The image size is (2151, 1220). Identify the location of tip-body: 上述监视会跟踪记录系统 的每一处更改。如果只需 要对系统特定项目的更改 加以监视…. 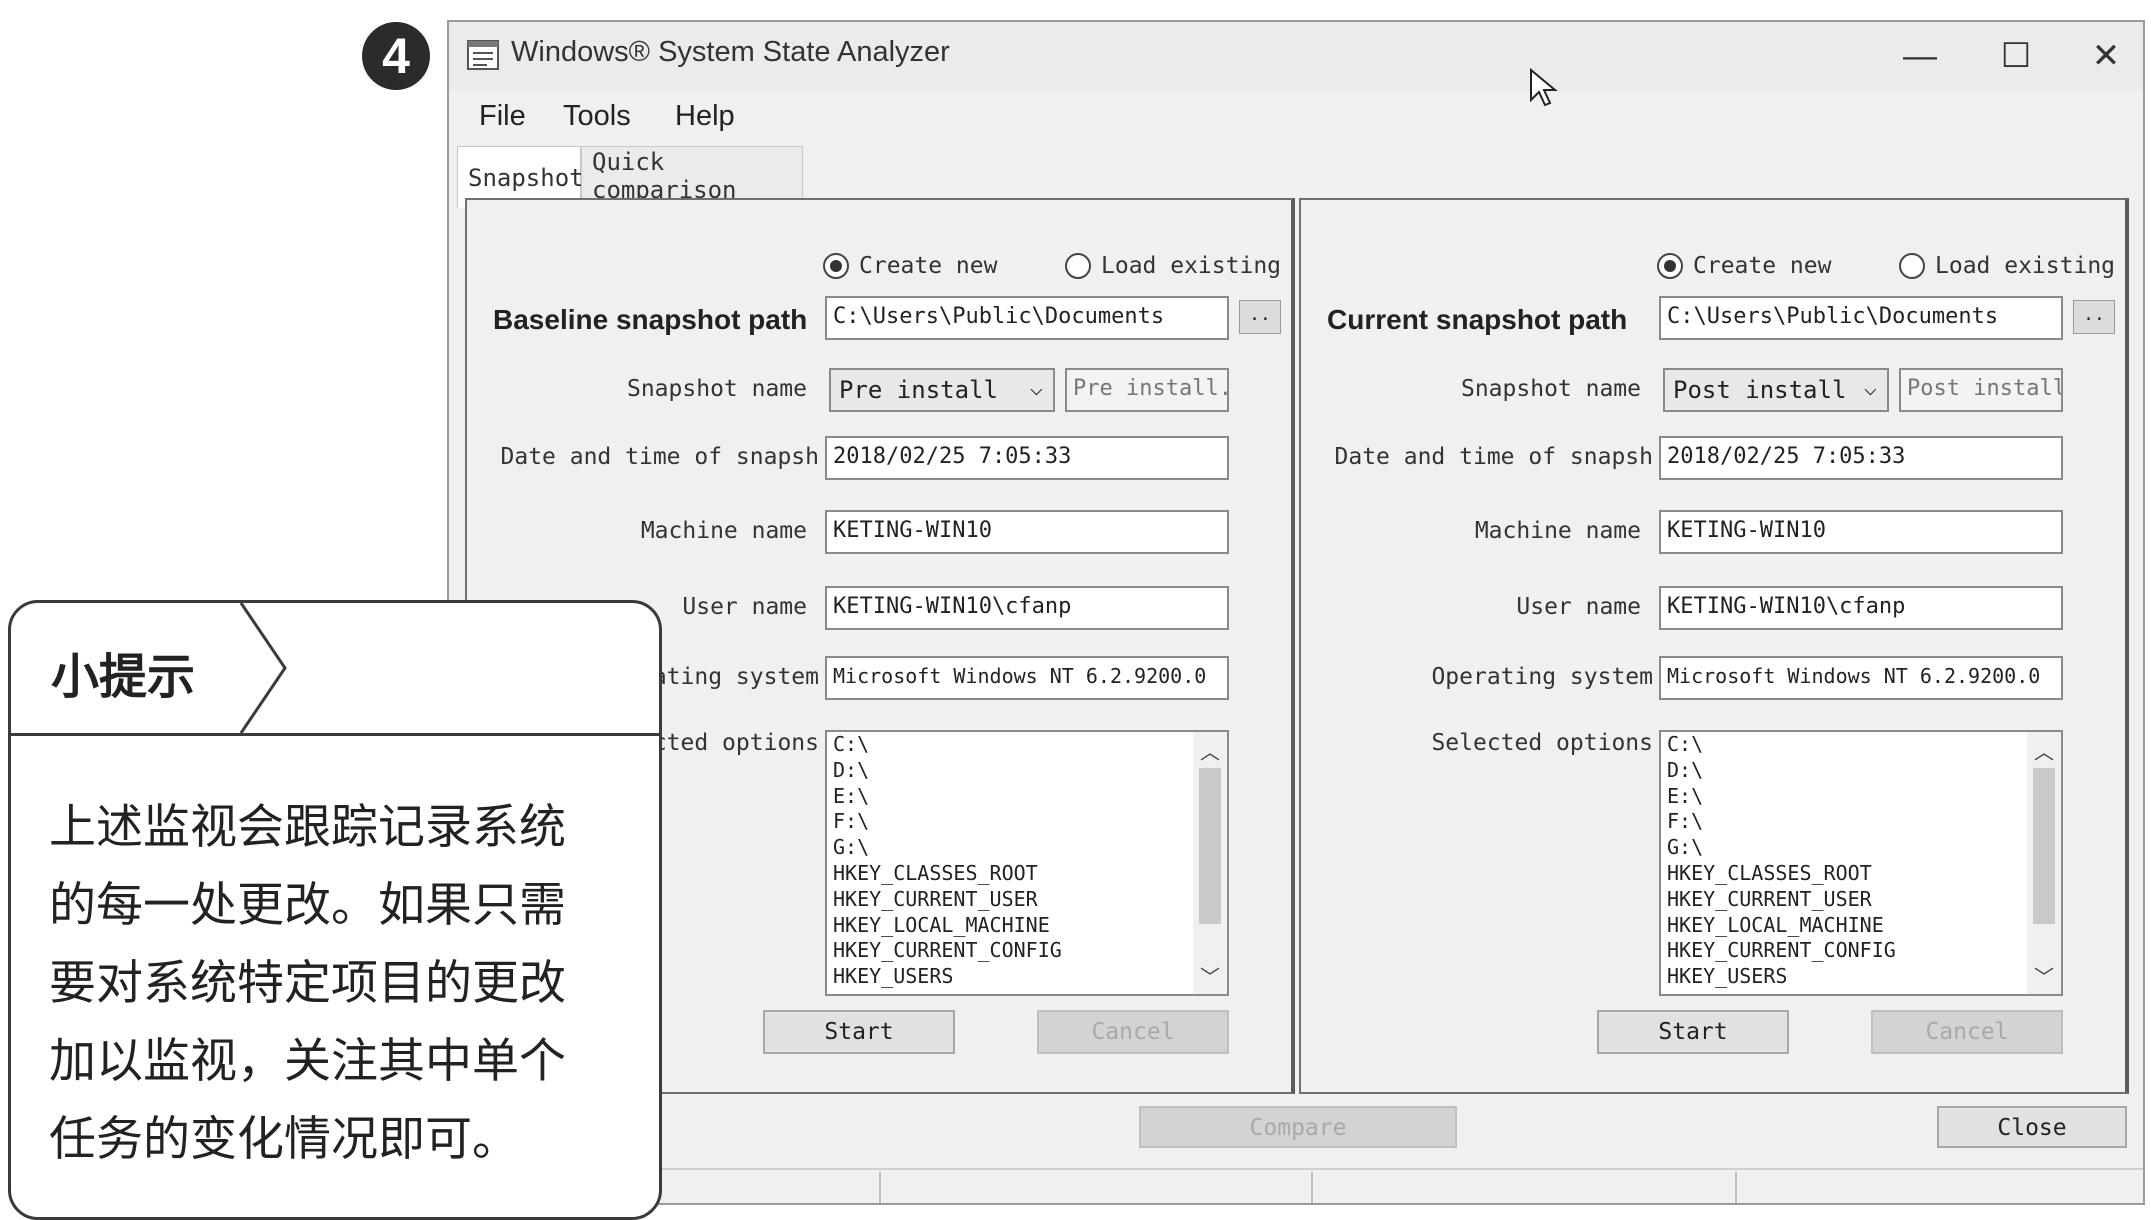
(344, 984).